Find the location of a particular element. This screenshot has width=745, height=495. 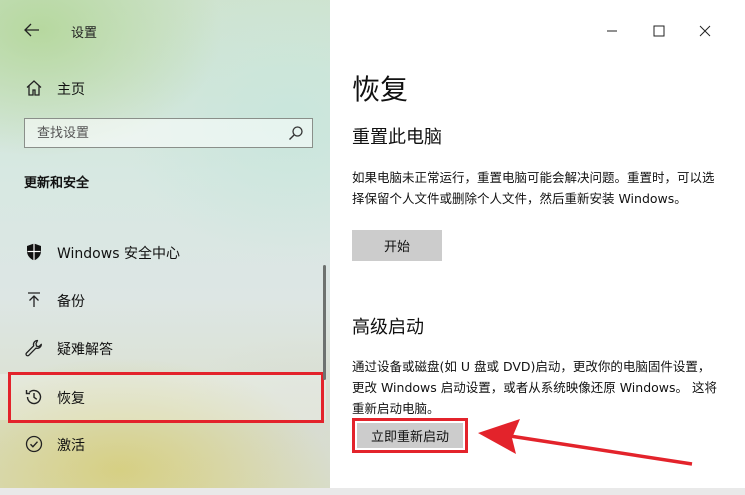

close-button is located at coordinates (705, 31).